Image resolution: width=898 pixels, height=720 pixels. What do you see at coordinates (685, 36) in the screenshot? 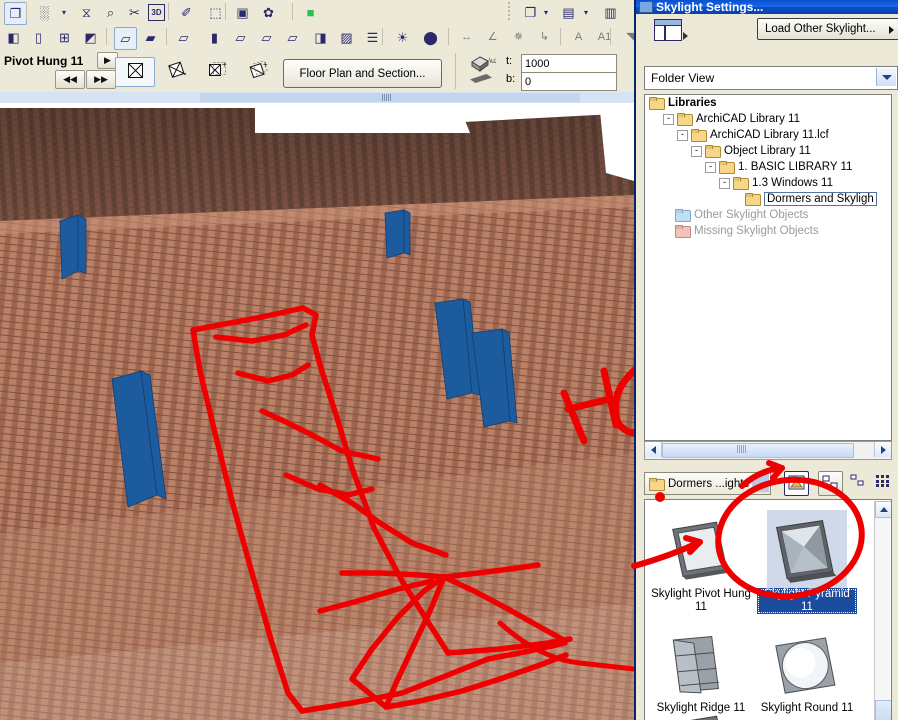
I see `browse-arrow-icon` at bounding box center [685, 36].